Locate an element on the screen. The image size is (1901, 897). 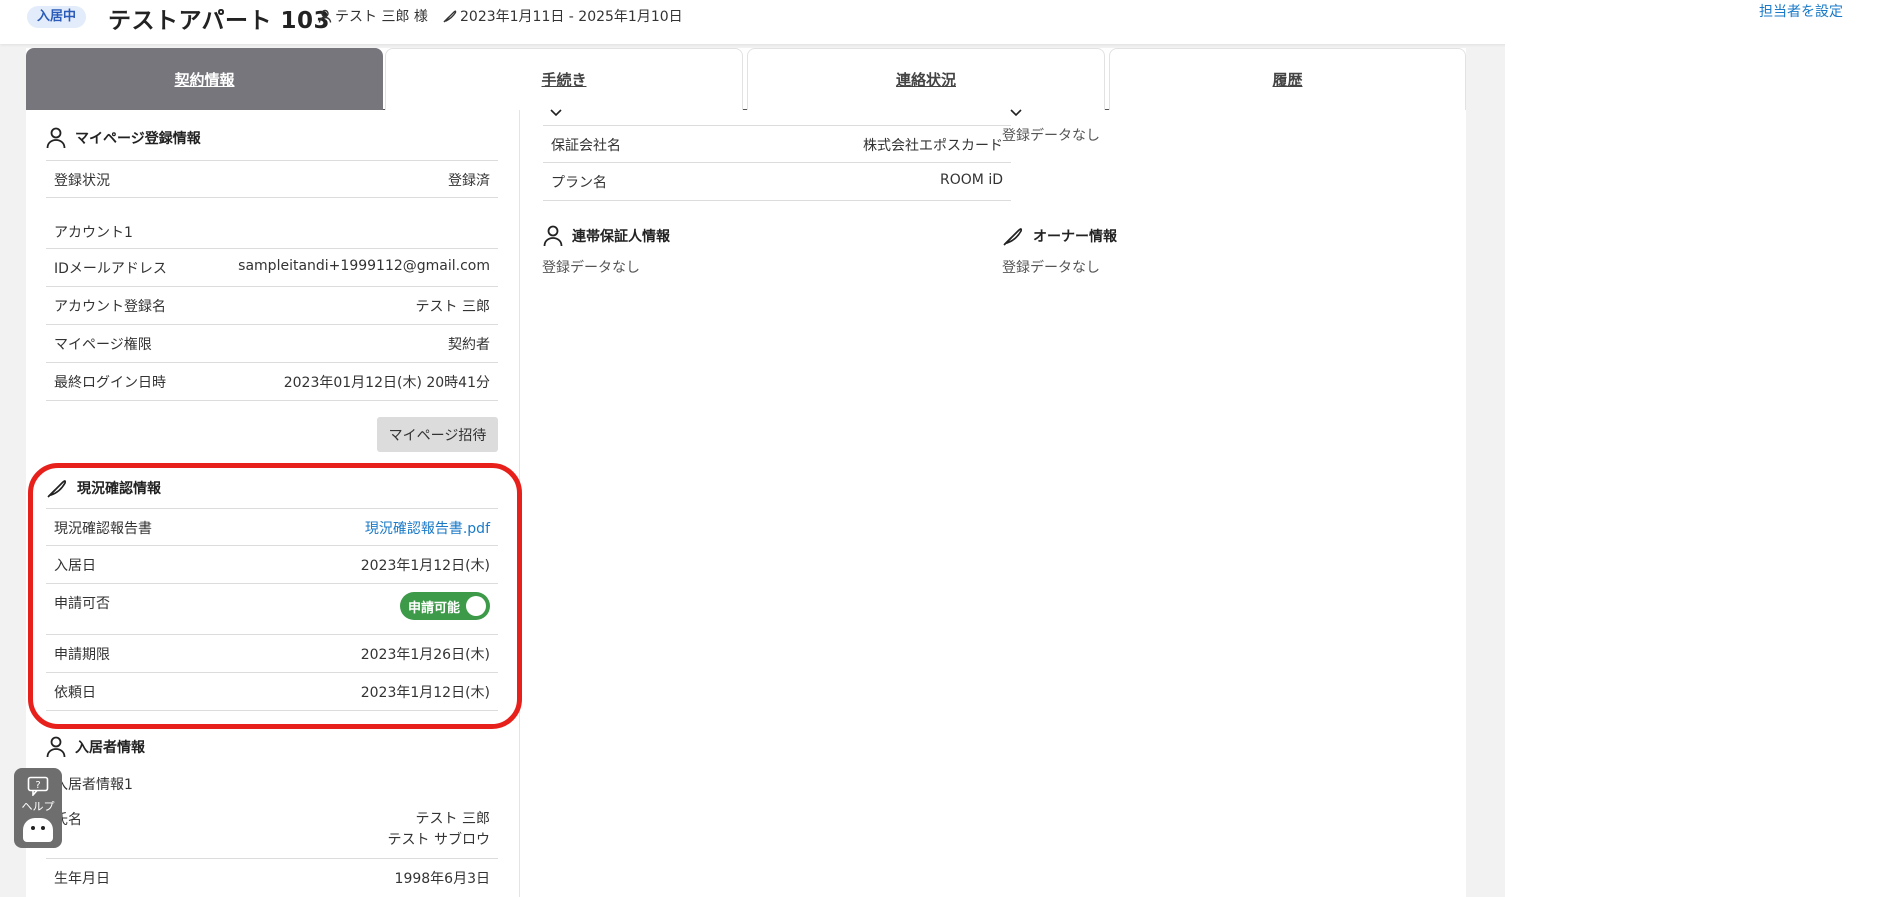
toggle-knob is located at coordinates (476, 606).